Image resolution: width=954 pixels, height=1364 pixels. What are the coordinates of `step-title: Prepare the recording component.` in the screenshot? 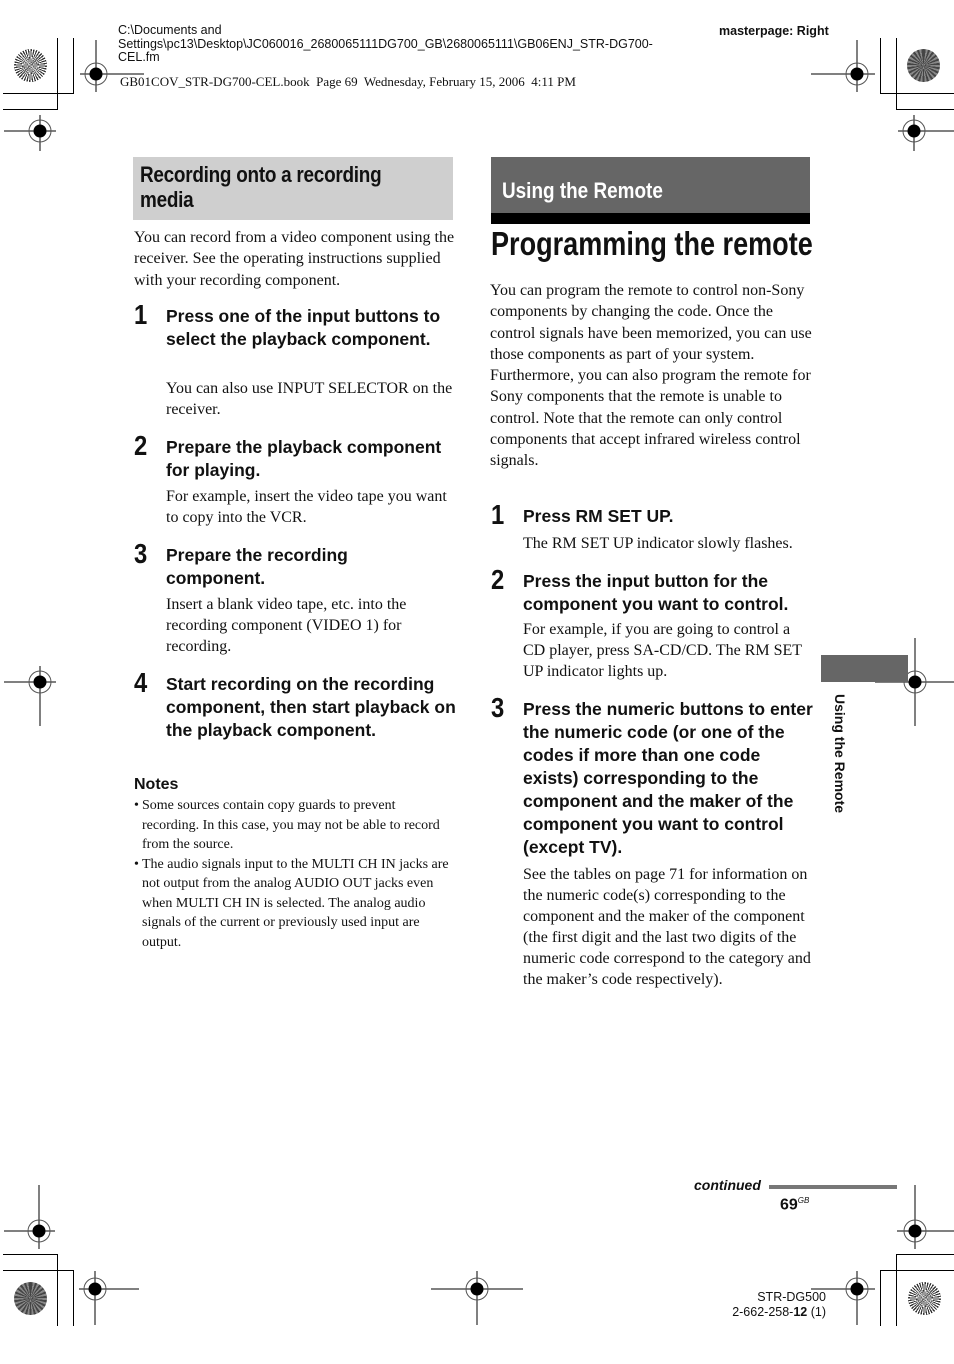 It's located at (257, 566).